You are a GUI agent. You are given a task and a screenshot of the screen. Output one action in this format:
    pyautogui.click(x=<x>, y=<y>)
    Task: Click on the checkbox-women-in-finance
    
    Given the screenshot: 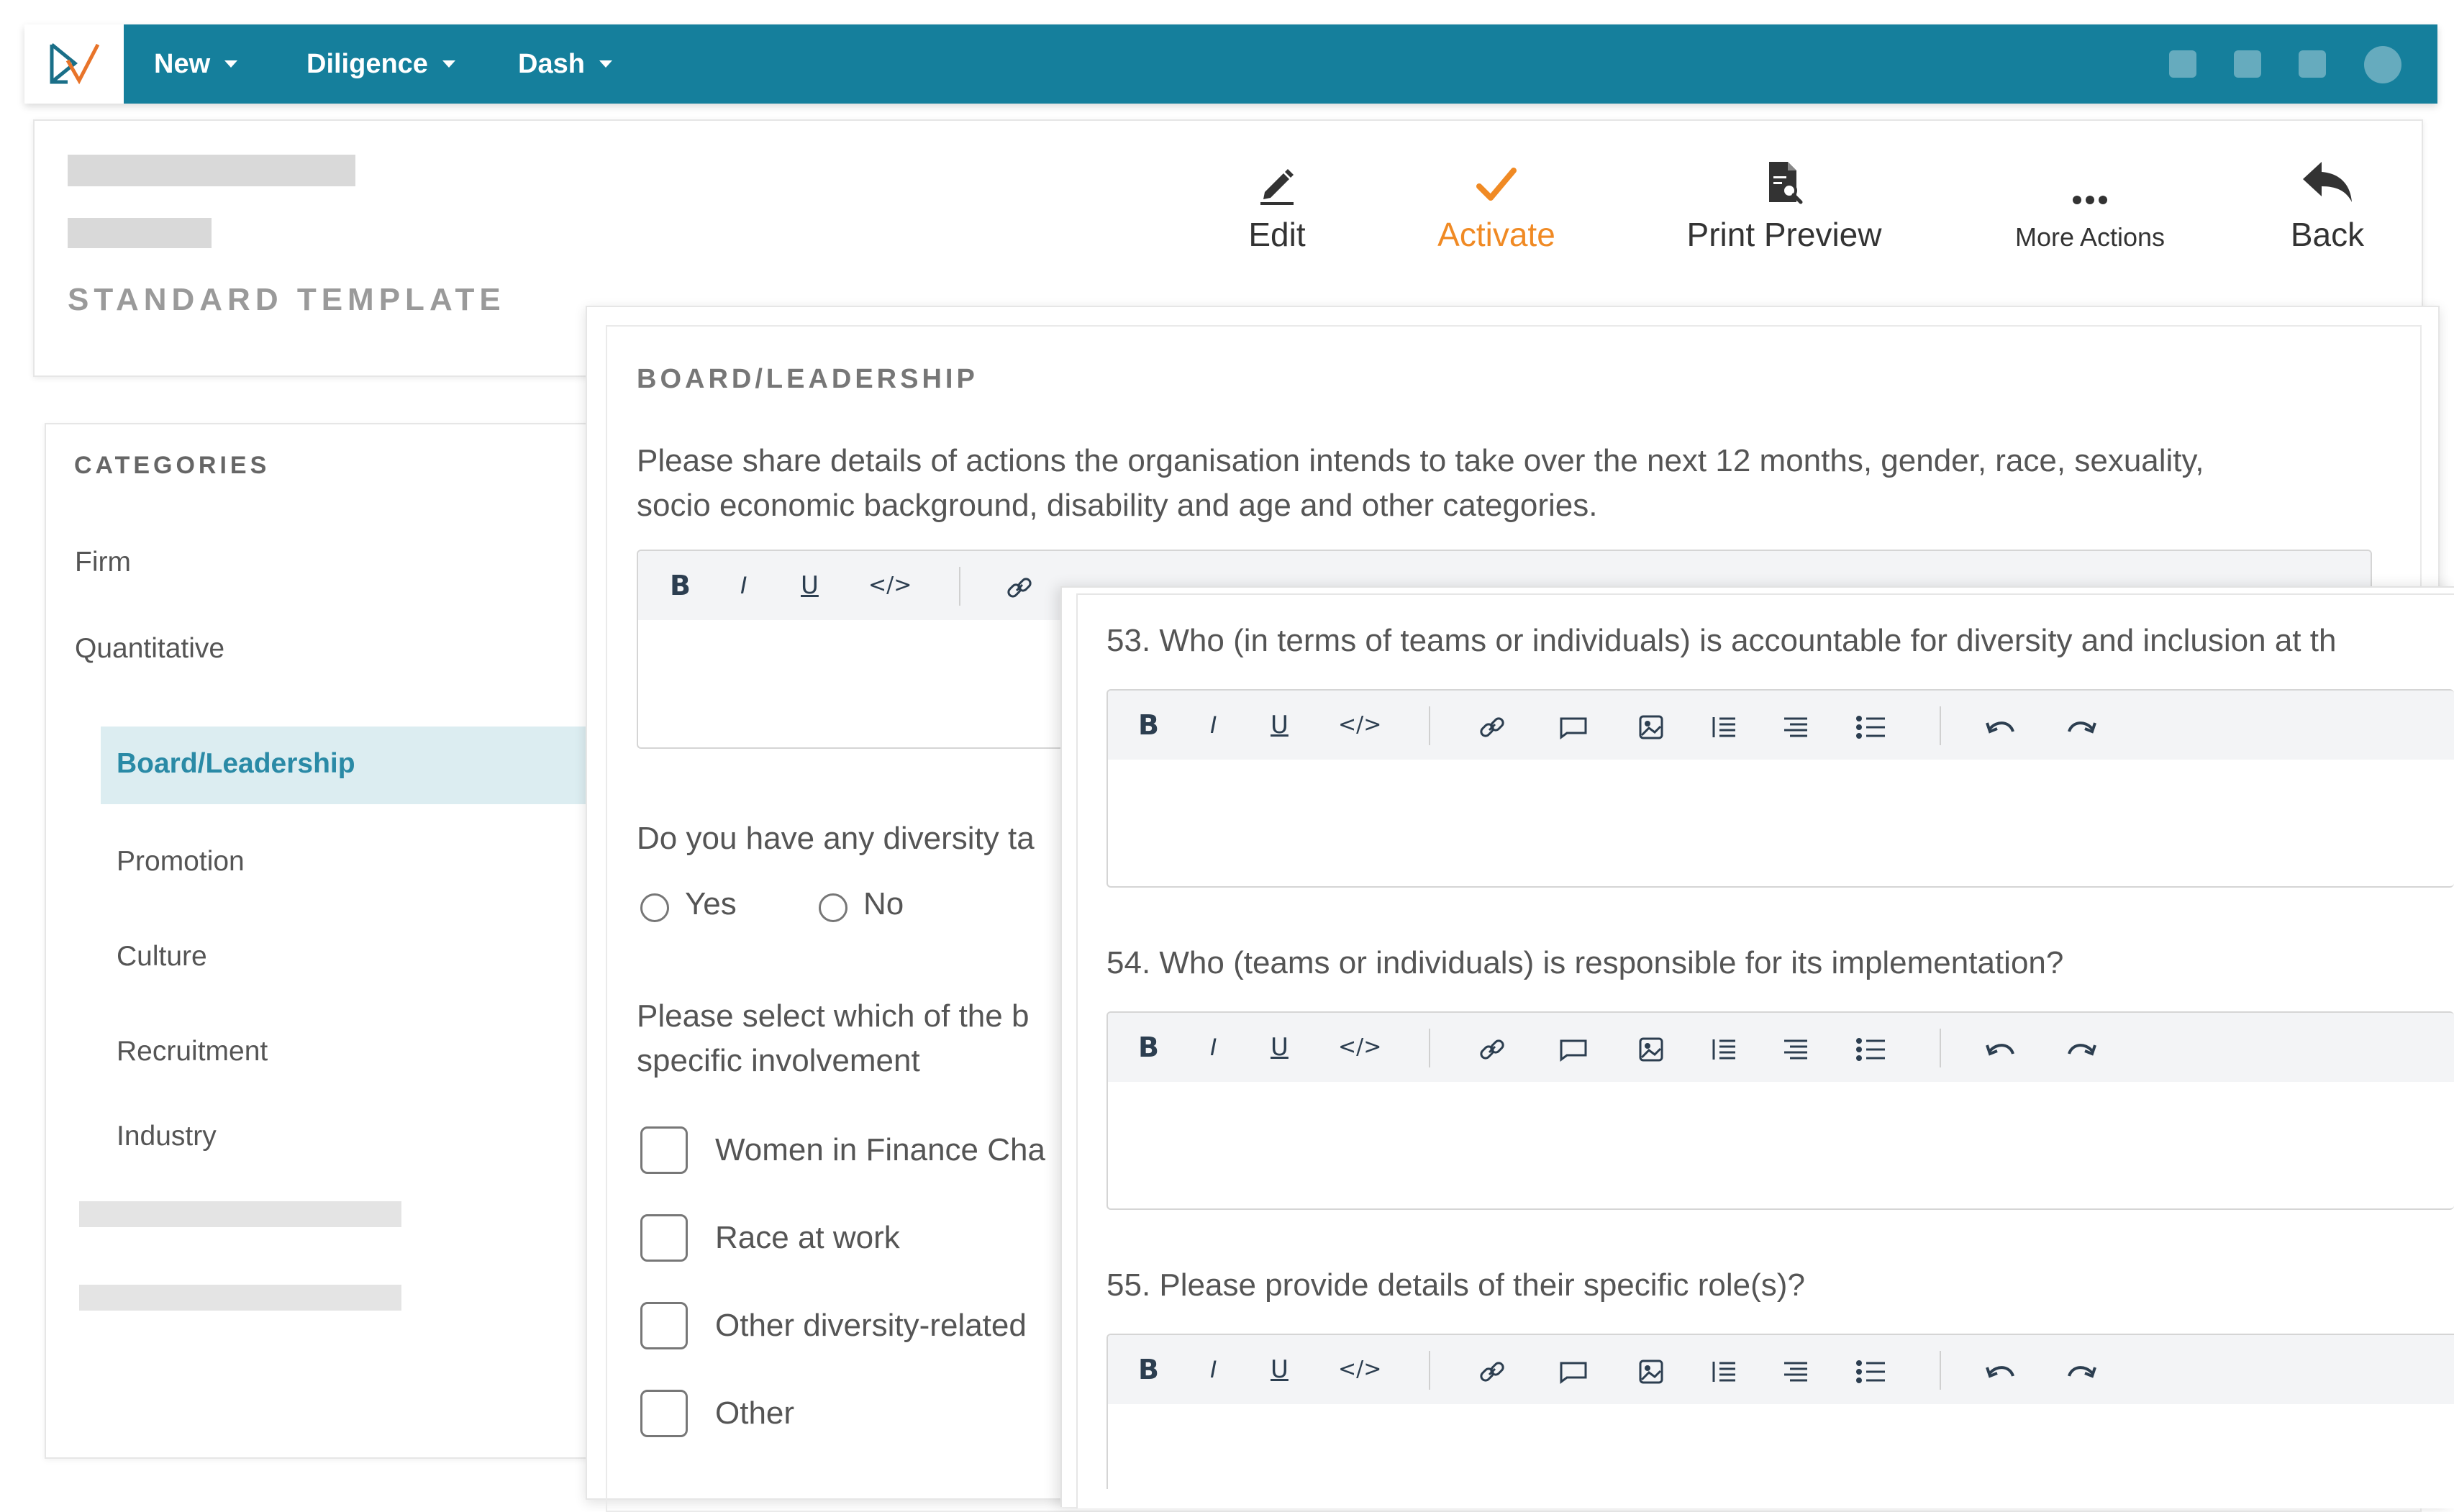 What is the action you would take?
    pyautogui.click(x=664, y=1150)
    